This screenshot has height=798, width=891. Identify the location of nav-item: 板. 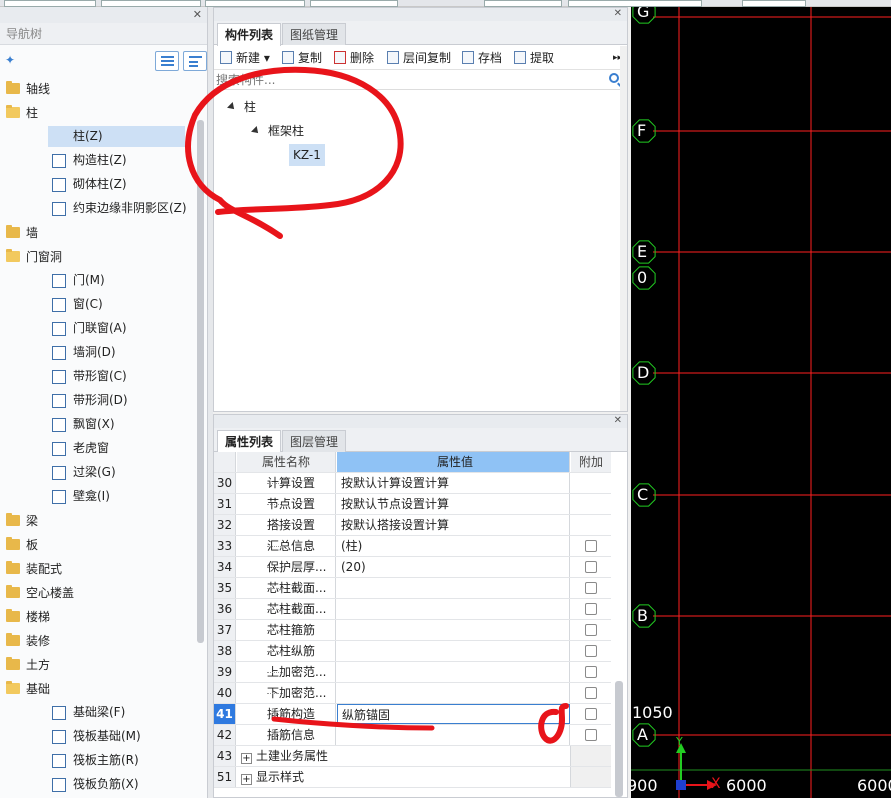
(103, 545).